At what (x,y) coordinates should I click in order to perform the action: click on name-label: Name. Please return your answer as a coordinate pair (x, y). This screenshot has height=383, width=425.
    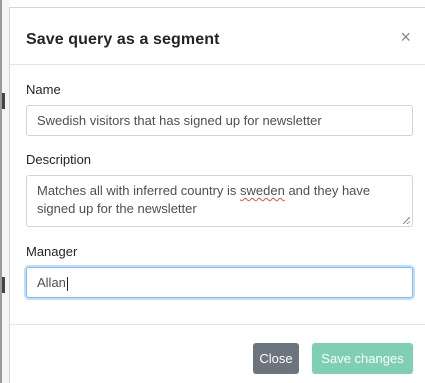
    Looking at the image, I should click on (43, 89).